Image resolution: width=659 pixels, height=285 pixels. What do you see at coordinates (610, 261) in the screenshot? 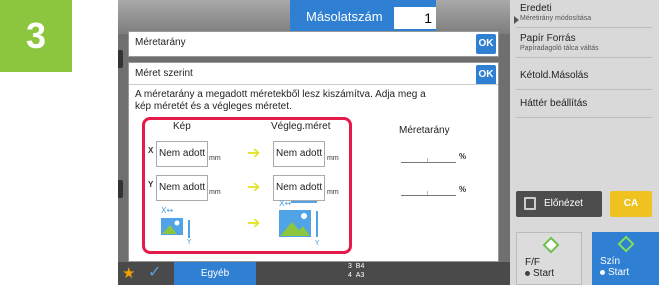
I see `mode-label: Szín` at bounding box center [610, 261].